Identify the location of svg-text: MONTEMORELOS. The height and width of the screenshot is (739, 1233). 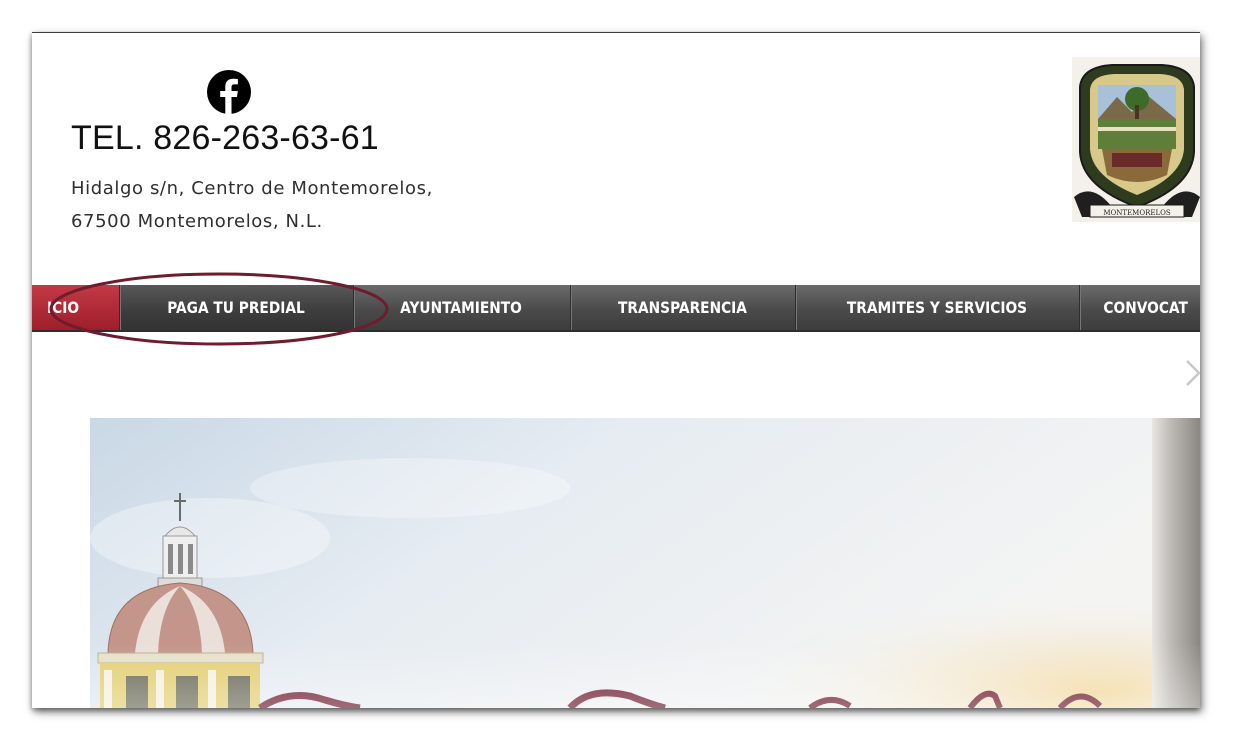
(1136, 213).